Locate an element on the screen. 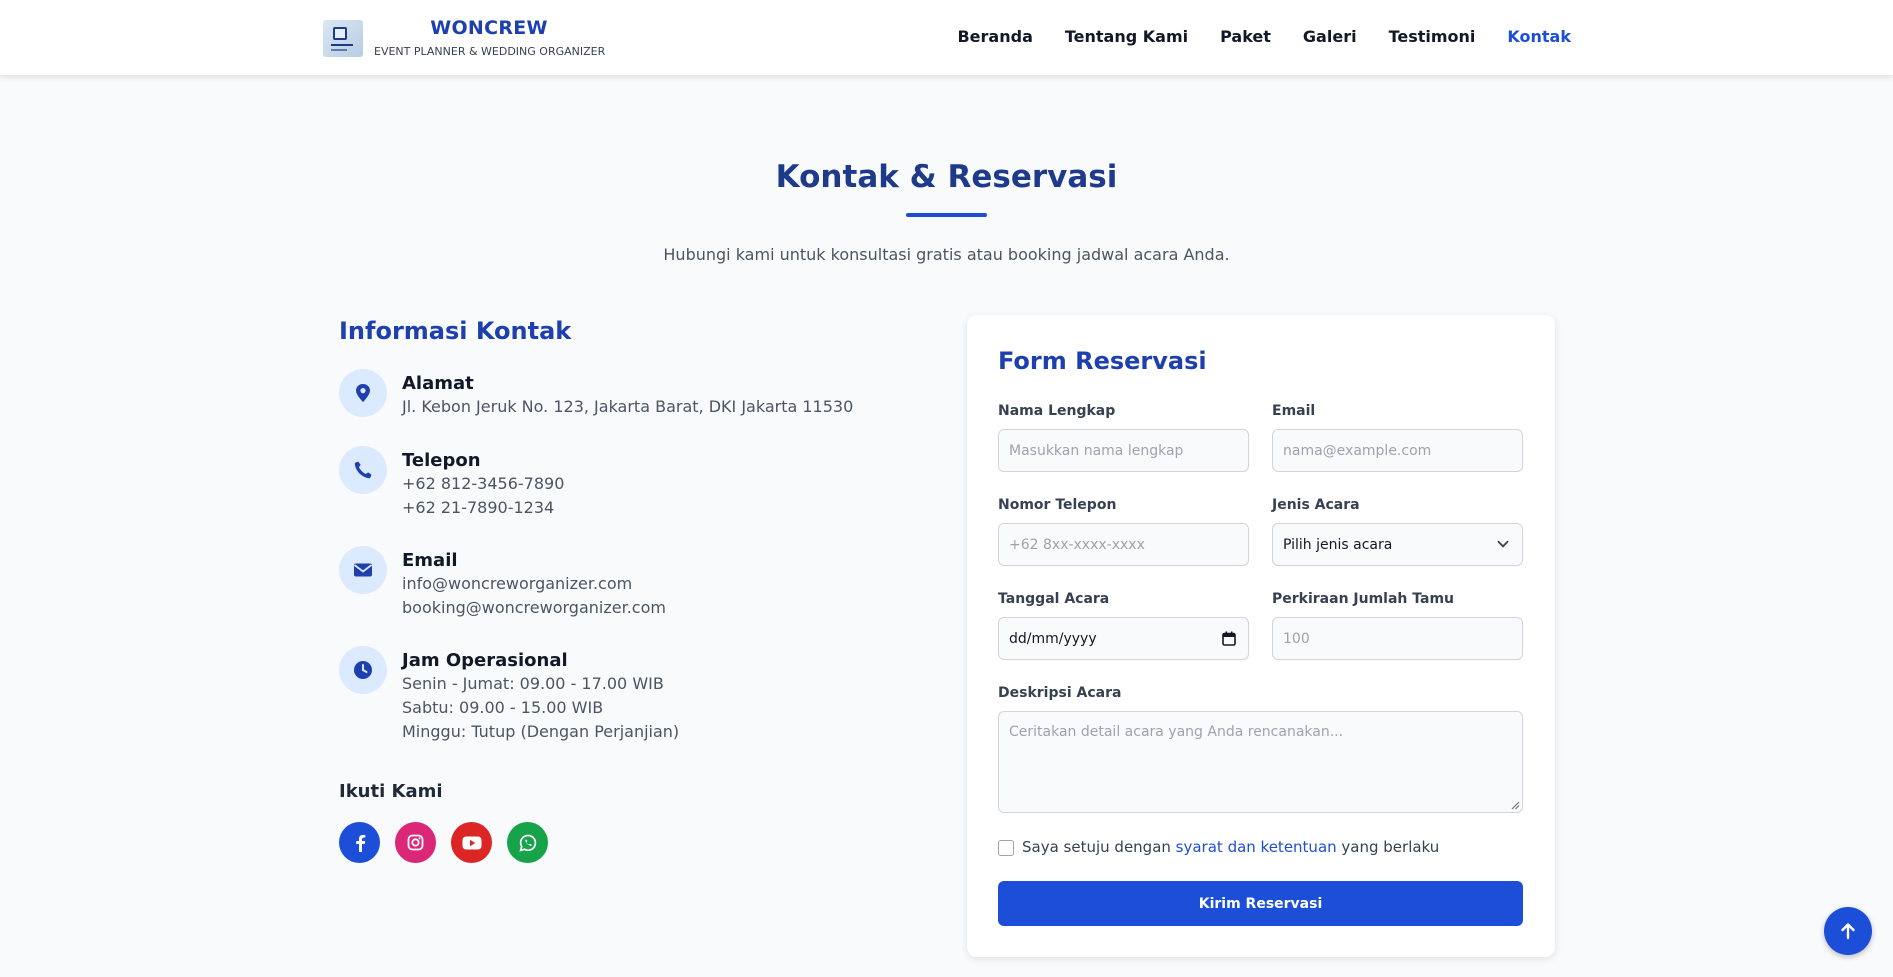  follow-title: Ikuti Kami is located at coordinates (391, 791).